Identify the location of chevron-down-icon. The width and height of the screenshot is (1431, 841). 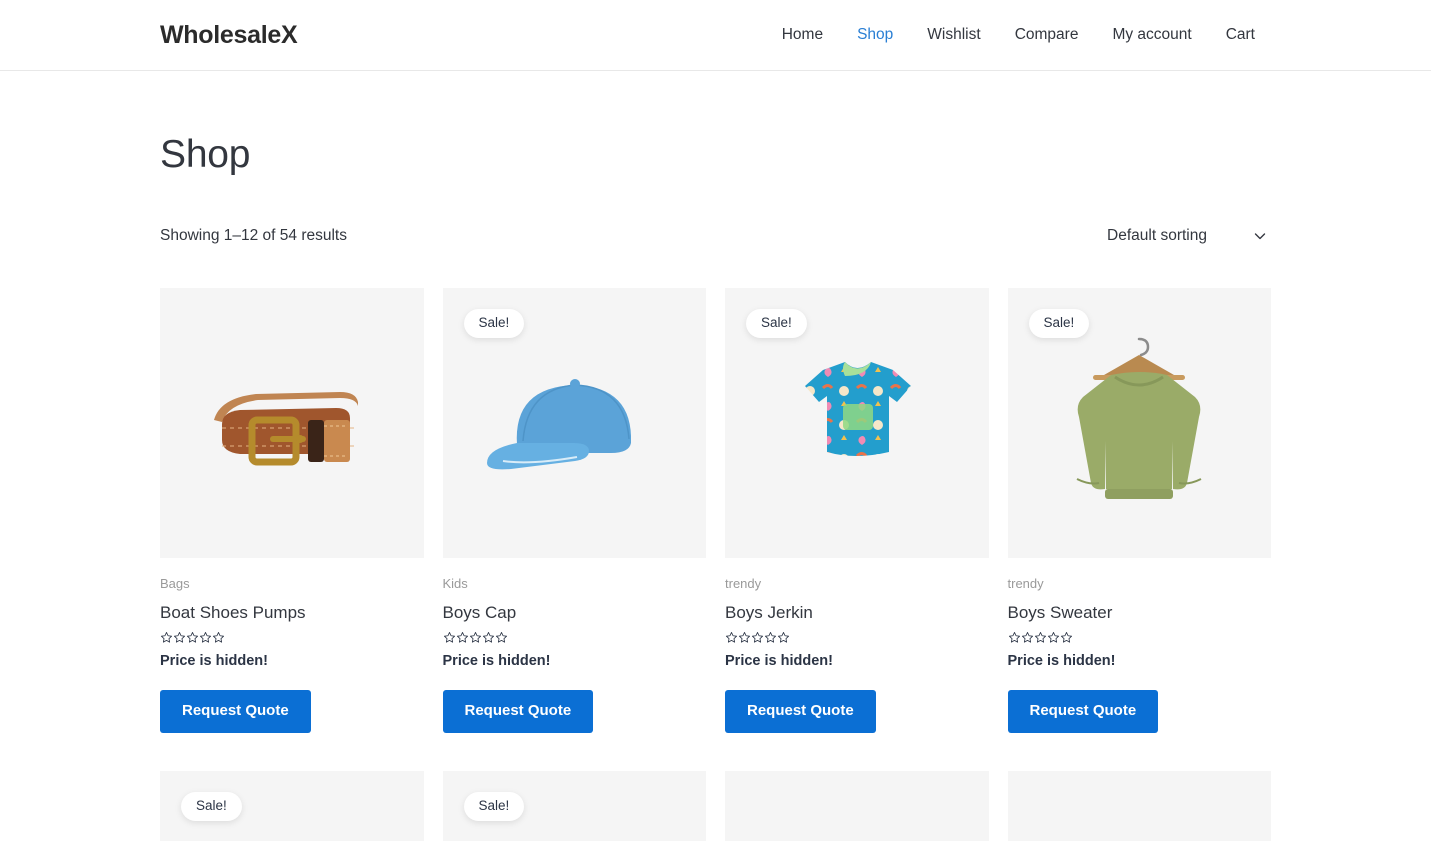
(1260, 236).